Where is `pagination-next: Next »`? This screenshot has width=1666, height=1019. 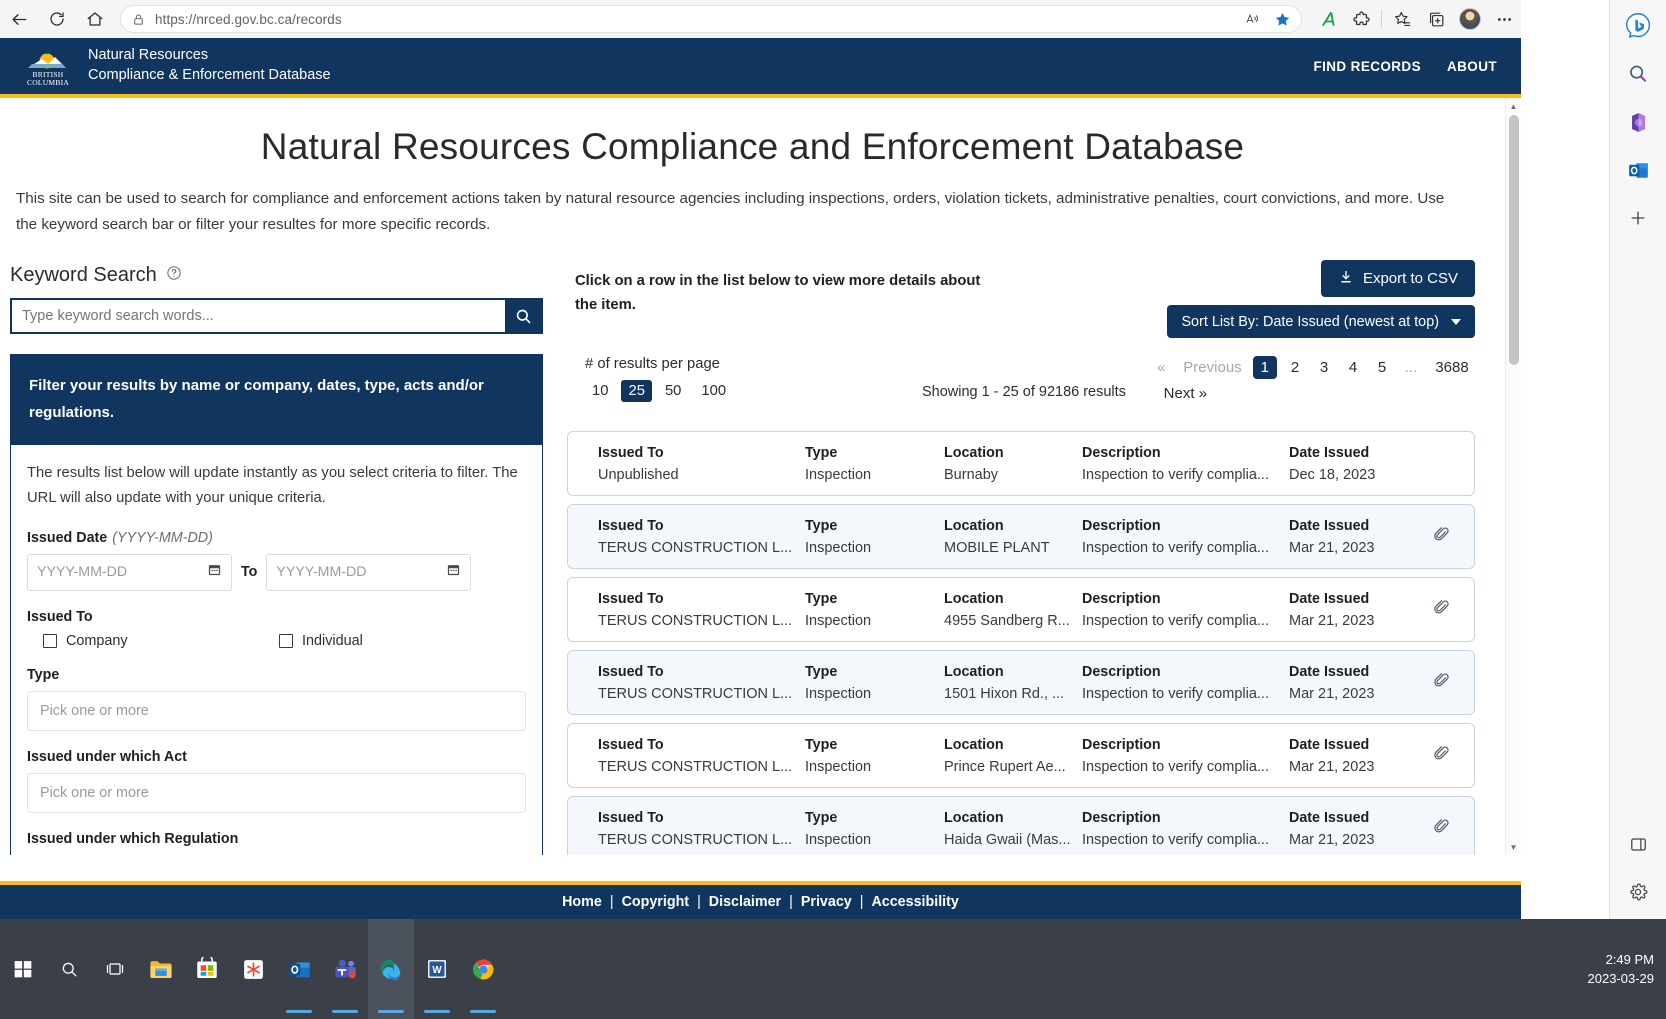 pagination-next: Next » is located at coordinates (1185, 393).